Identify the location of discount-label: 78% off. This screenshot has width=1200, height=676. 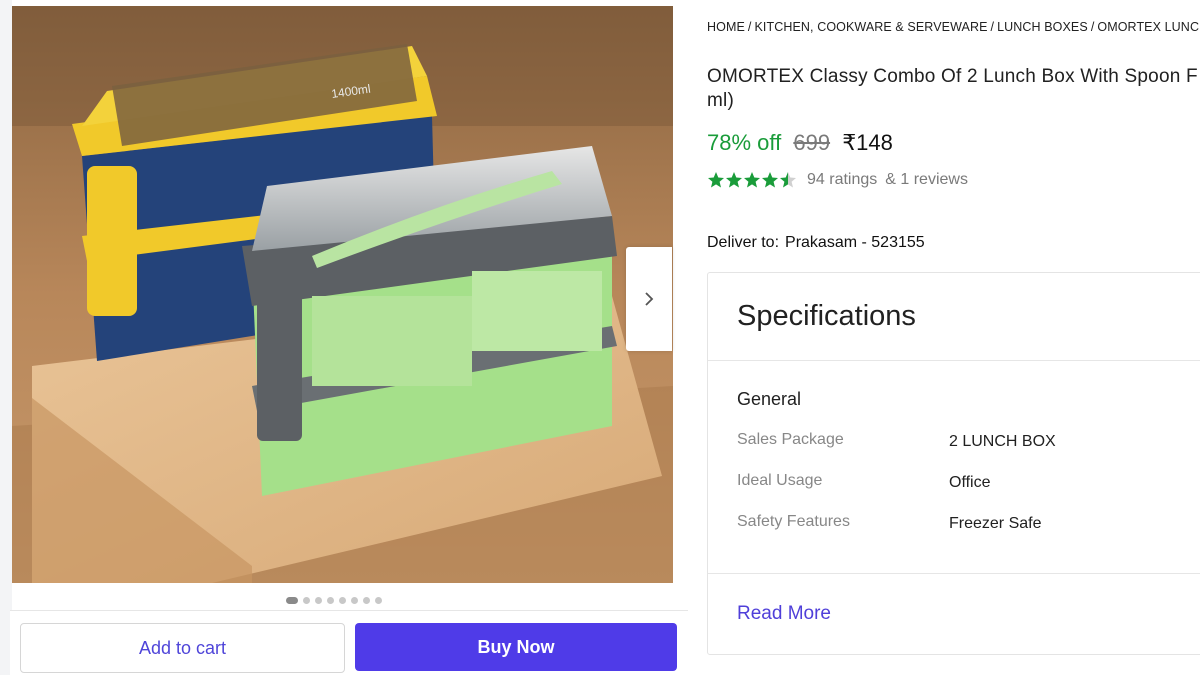
(744, 142).